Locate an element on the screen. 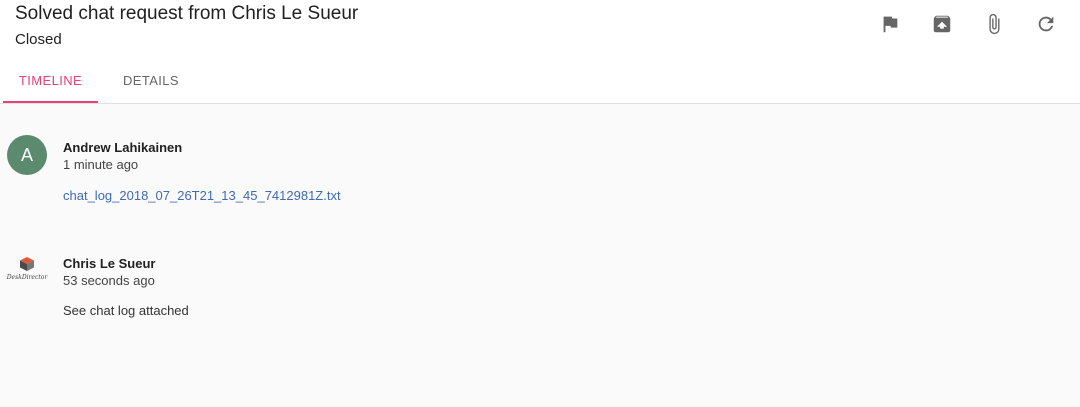  entry-time: 53 seconds ago is located at coordinates (109, 280).